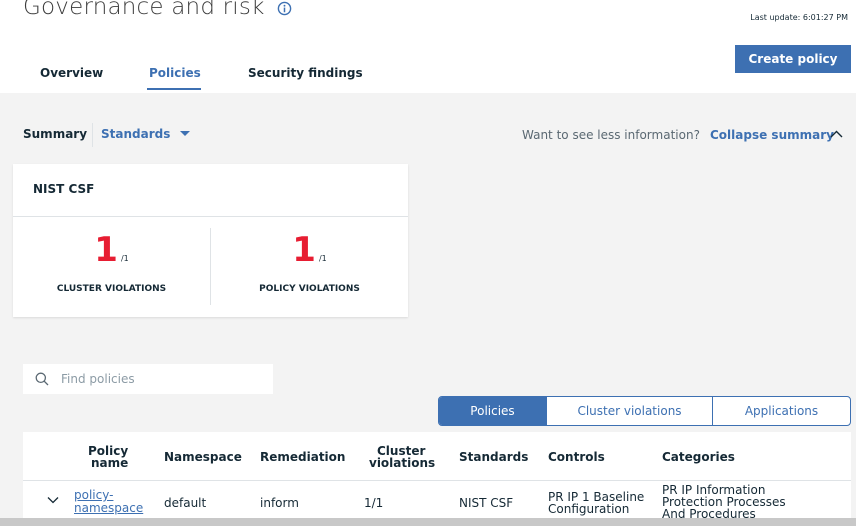  I want to click on tab-overview: Overview, so click(71, 73).